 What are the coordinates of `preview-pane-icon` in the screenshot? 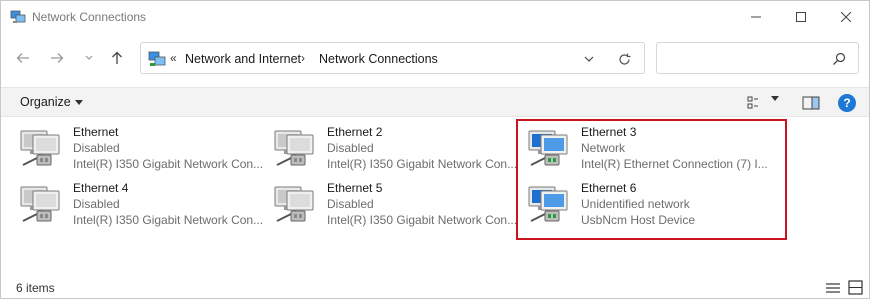 It's located at (811, 103).